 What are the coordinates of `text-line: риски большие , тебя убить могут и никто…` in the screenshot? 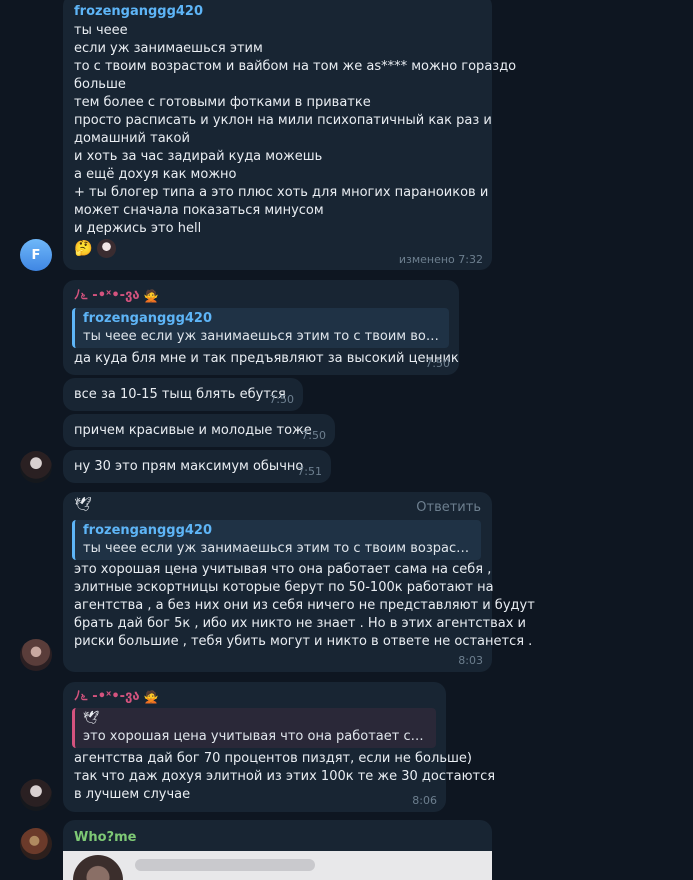 It's located at (303, 641).